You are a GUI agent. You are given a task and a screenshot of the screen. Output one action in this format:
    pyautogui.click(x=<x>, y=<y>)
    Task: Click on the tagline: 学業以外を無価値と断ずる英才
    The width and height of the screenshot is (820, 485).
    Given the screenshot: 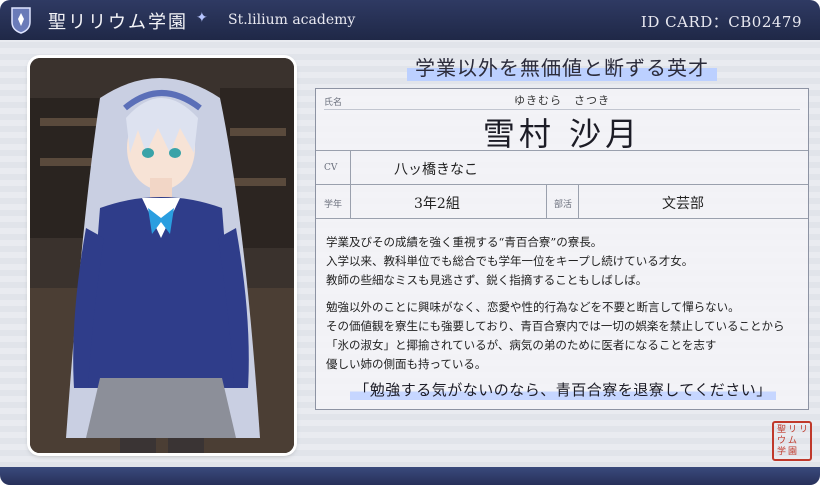 What is the action you would take?
    pyautogui.click(x=562, y=66)
    